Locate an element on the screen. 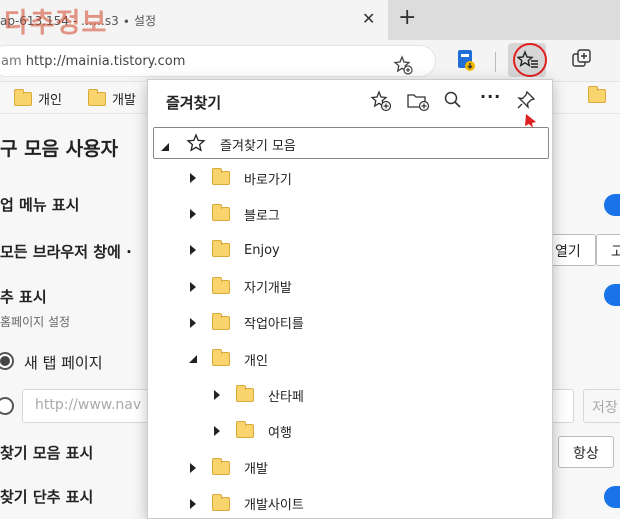 The image size is (620, 519). bookmark-folder-dev: 개발 is located at coordinates (112, 98).